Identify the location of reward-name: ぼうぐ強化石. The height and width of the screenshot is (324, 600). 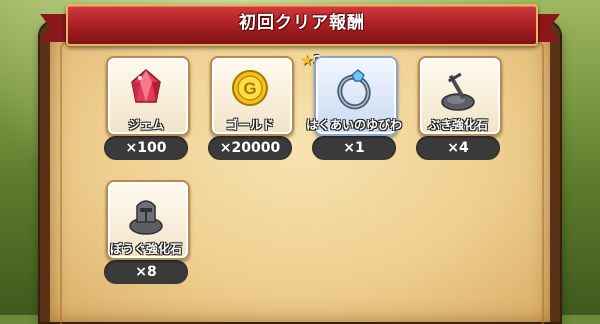
(145, 249).